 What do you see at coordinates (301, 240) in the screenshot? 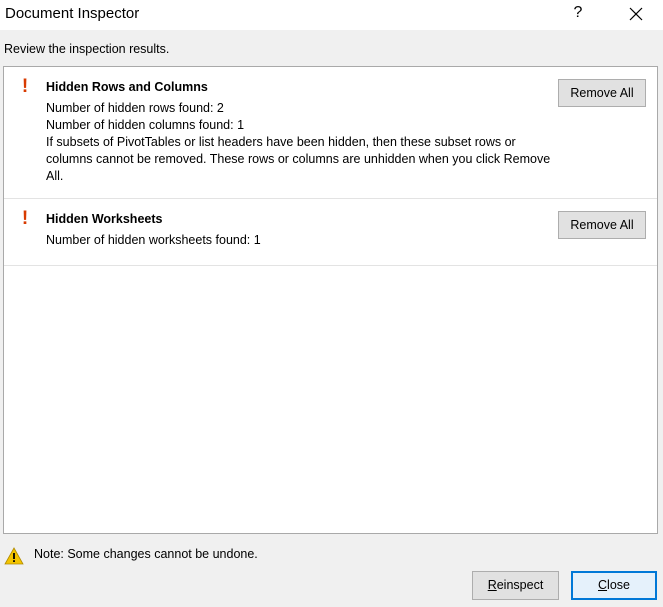
I see `result-details: Number of hidden worksheets found: 1` at bounding box center [301, 240].